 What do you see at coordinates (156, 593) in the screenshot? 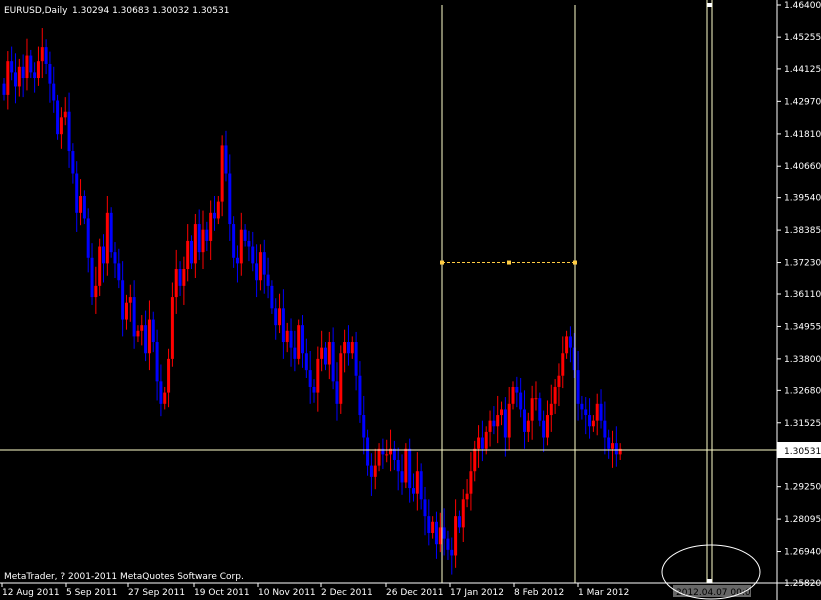
I see `time-tick-label: 27 Sep 2011` at bounding box center [156, 593].